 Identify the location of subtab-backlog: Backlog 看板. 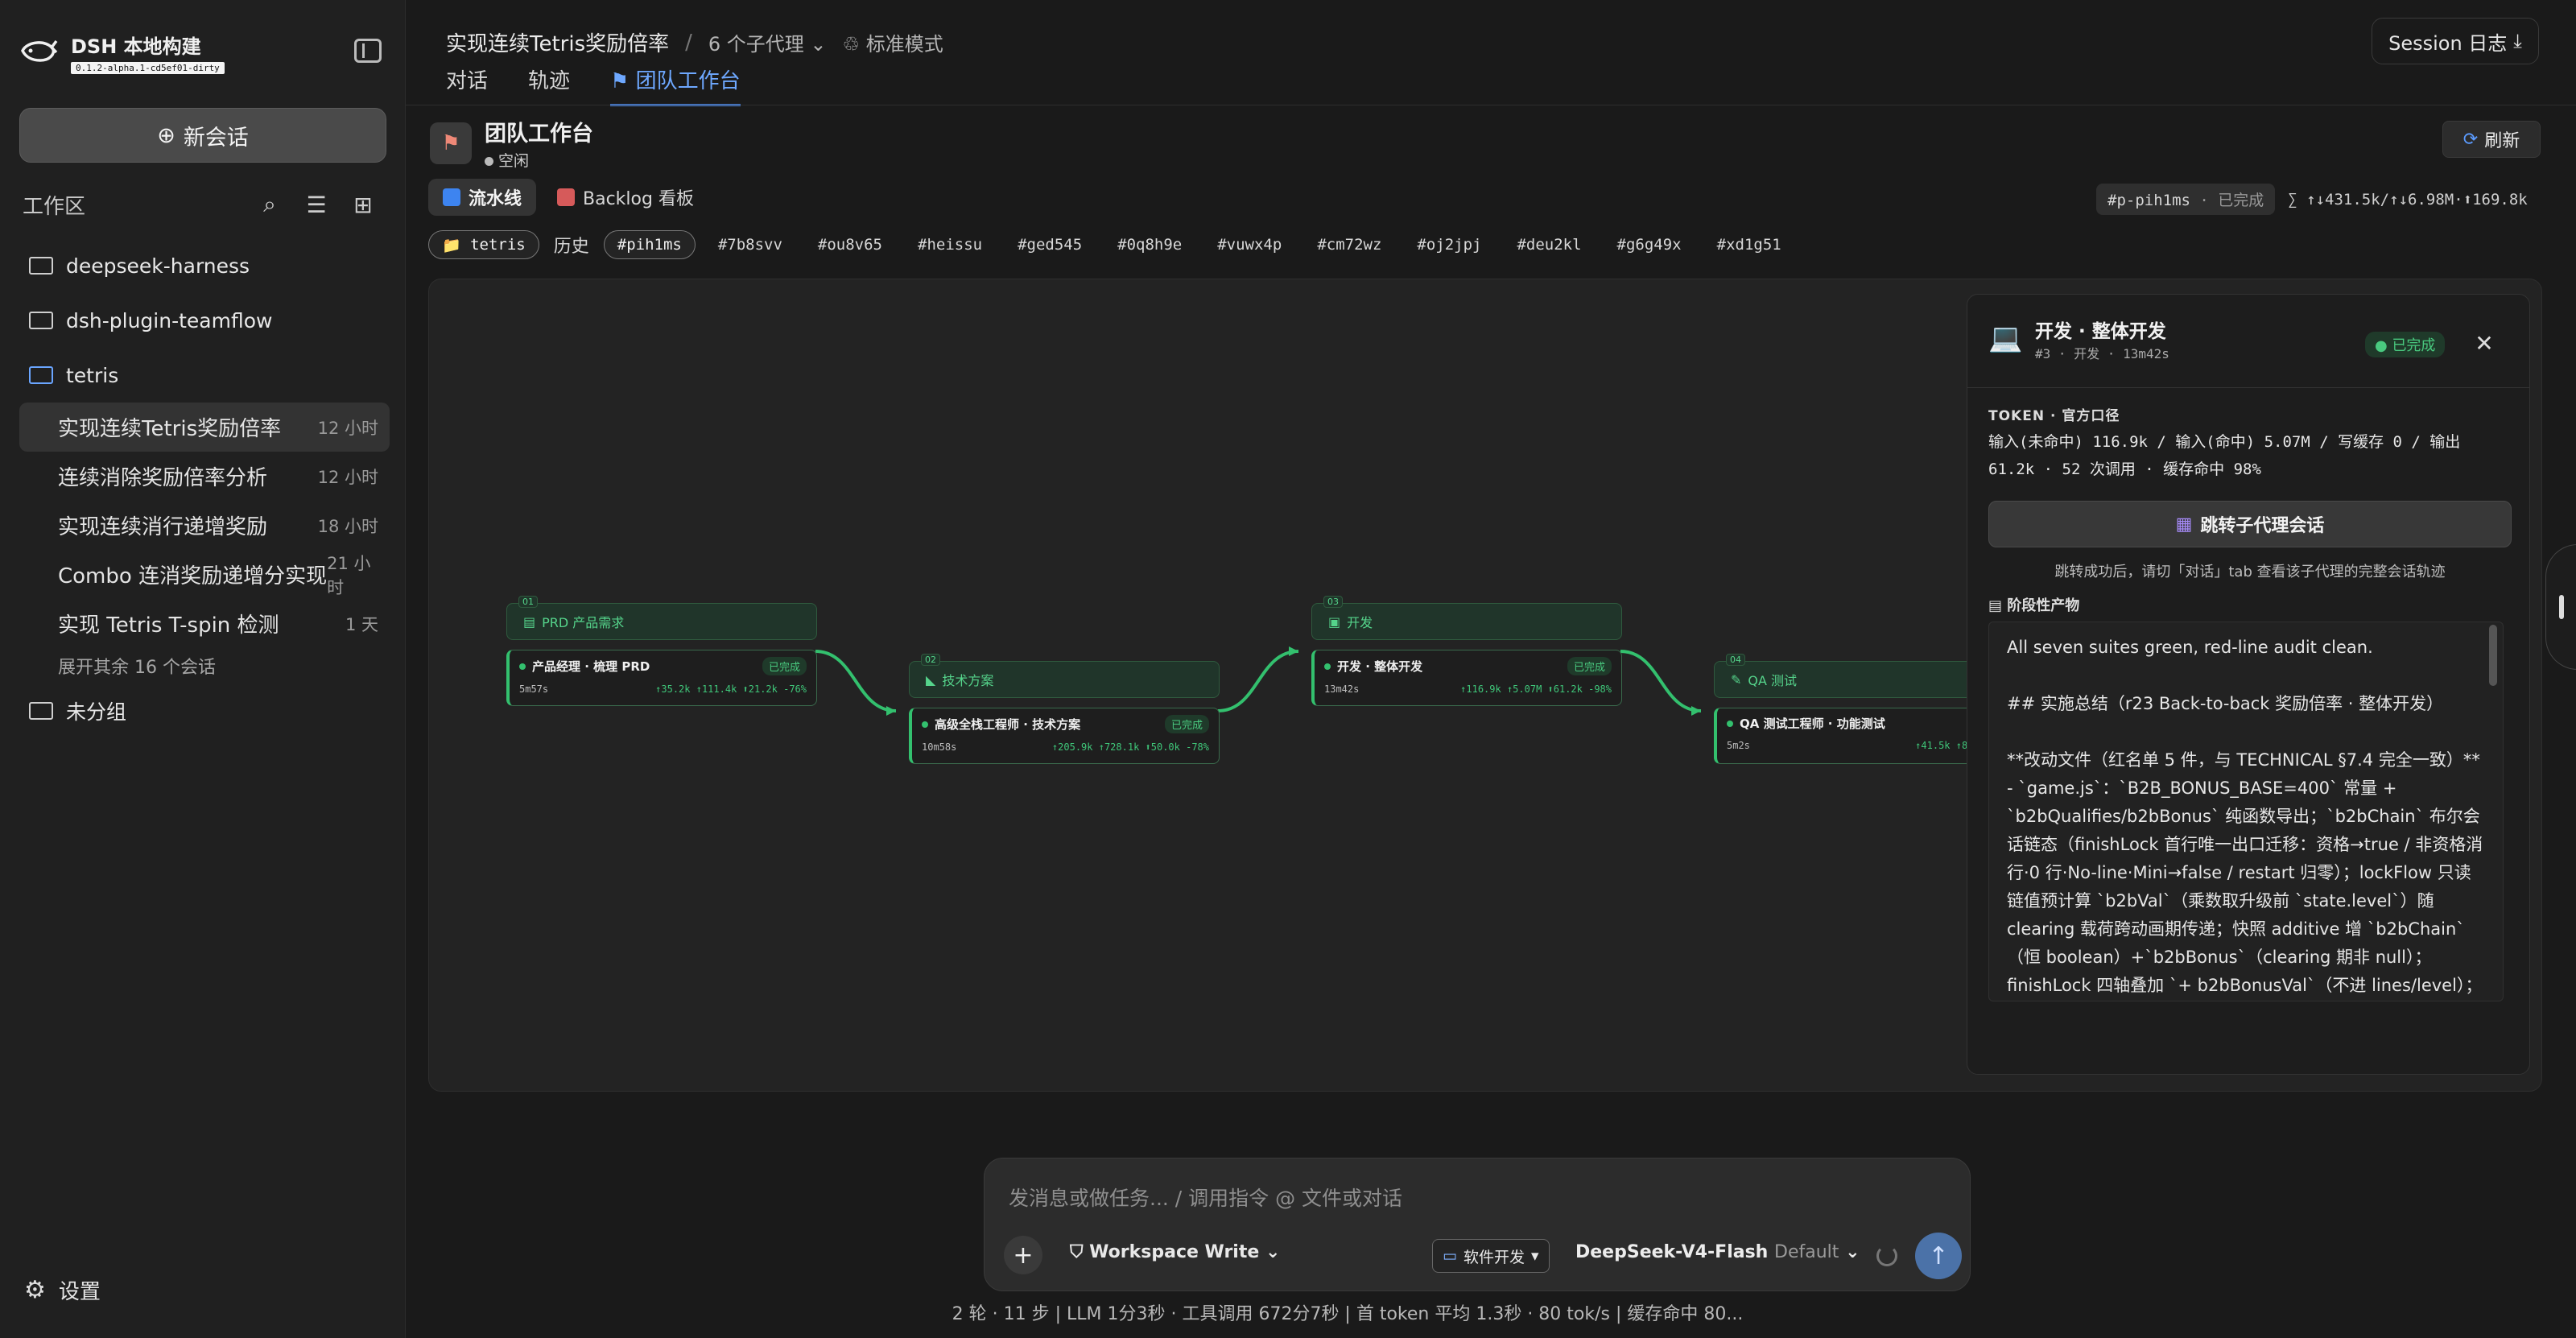
(625, 197).